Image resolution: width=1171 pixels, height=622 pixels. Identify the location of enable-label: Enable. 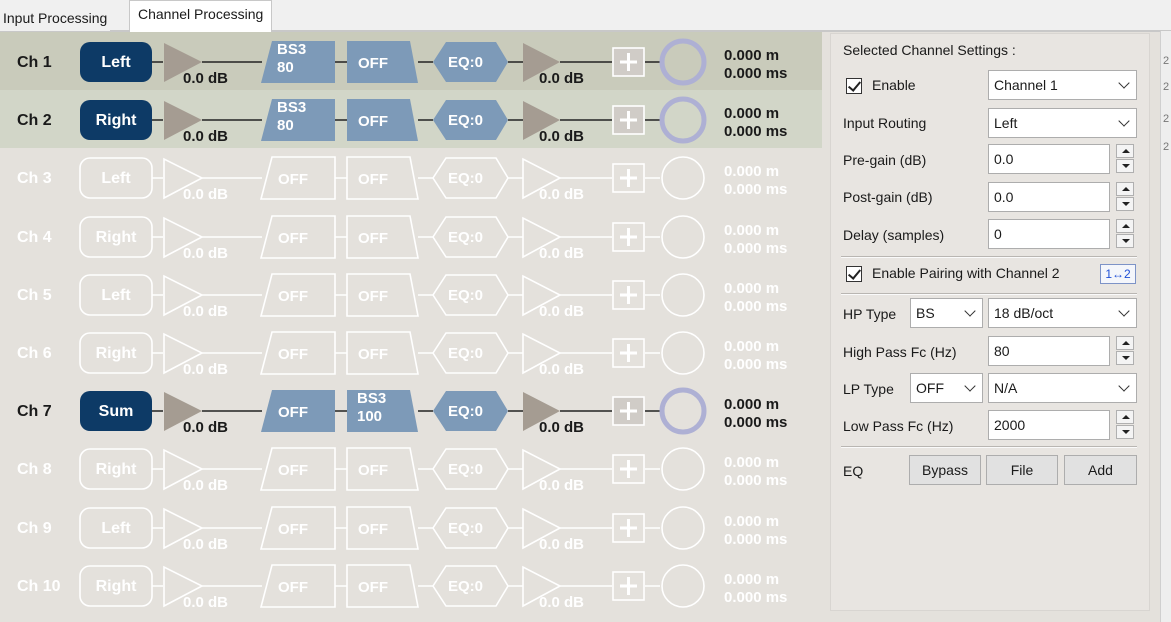
(894, 85).